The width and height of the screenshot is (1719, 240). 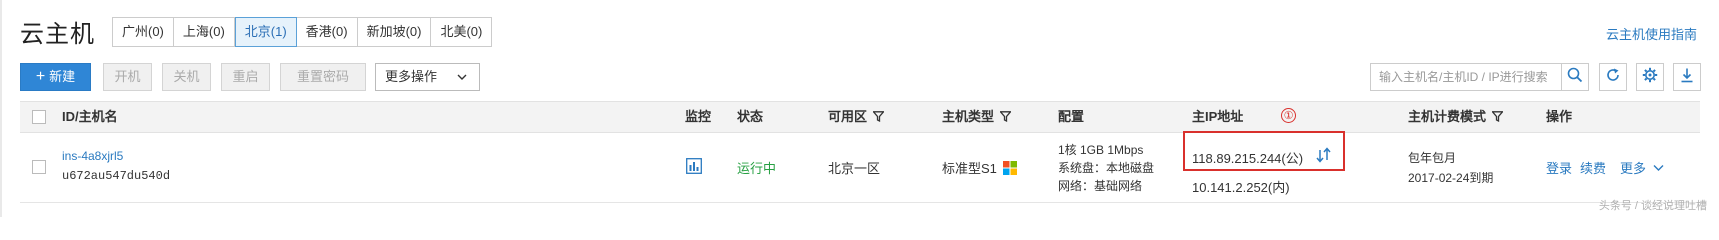 What do you see at coordinates (1288, 115) in the screenshot?
I see `annotation-marker: ①` at bounding box center [1288, 115].